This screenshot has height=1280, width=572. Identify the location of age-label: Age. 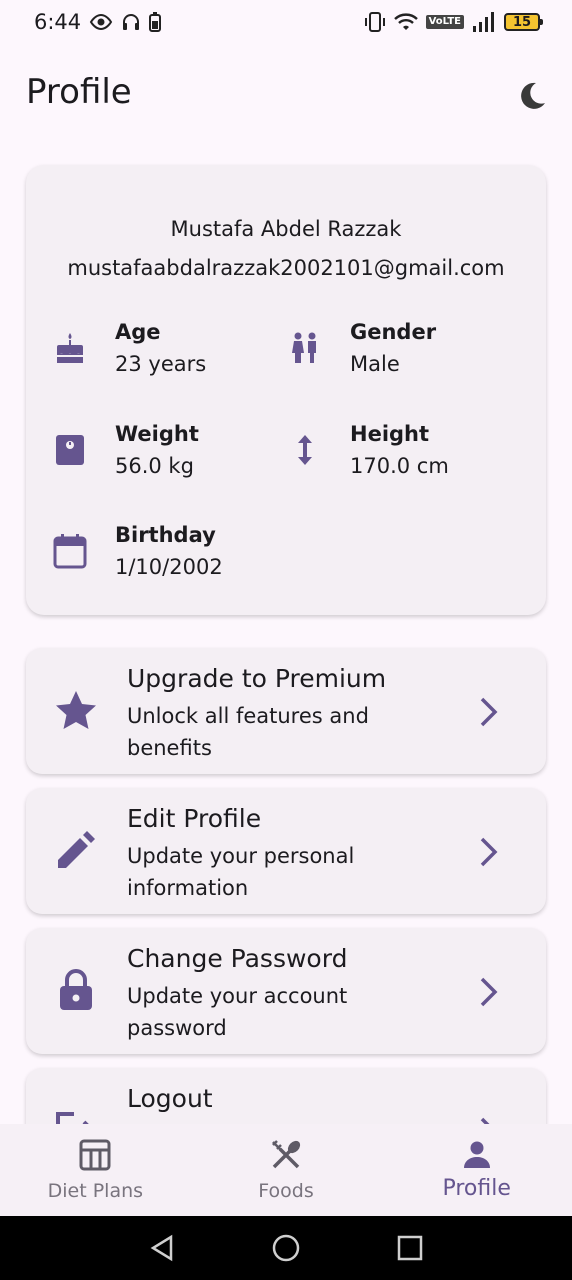
(138, 332).